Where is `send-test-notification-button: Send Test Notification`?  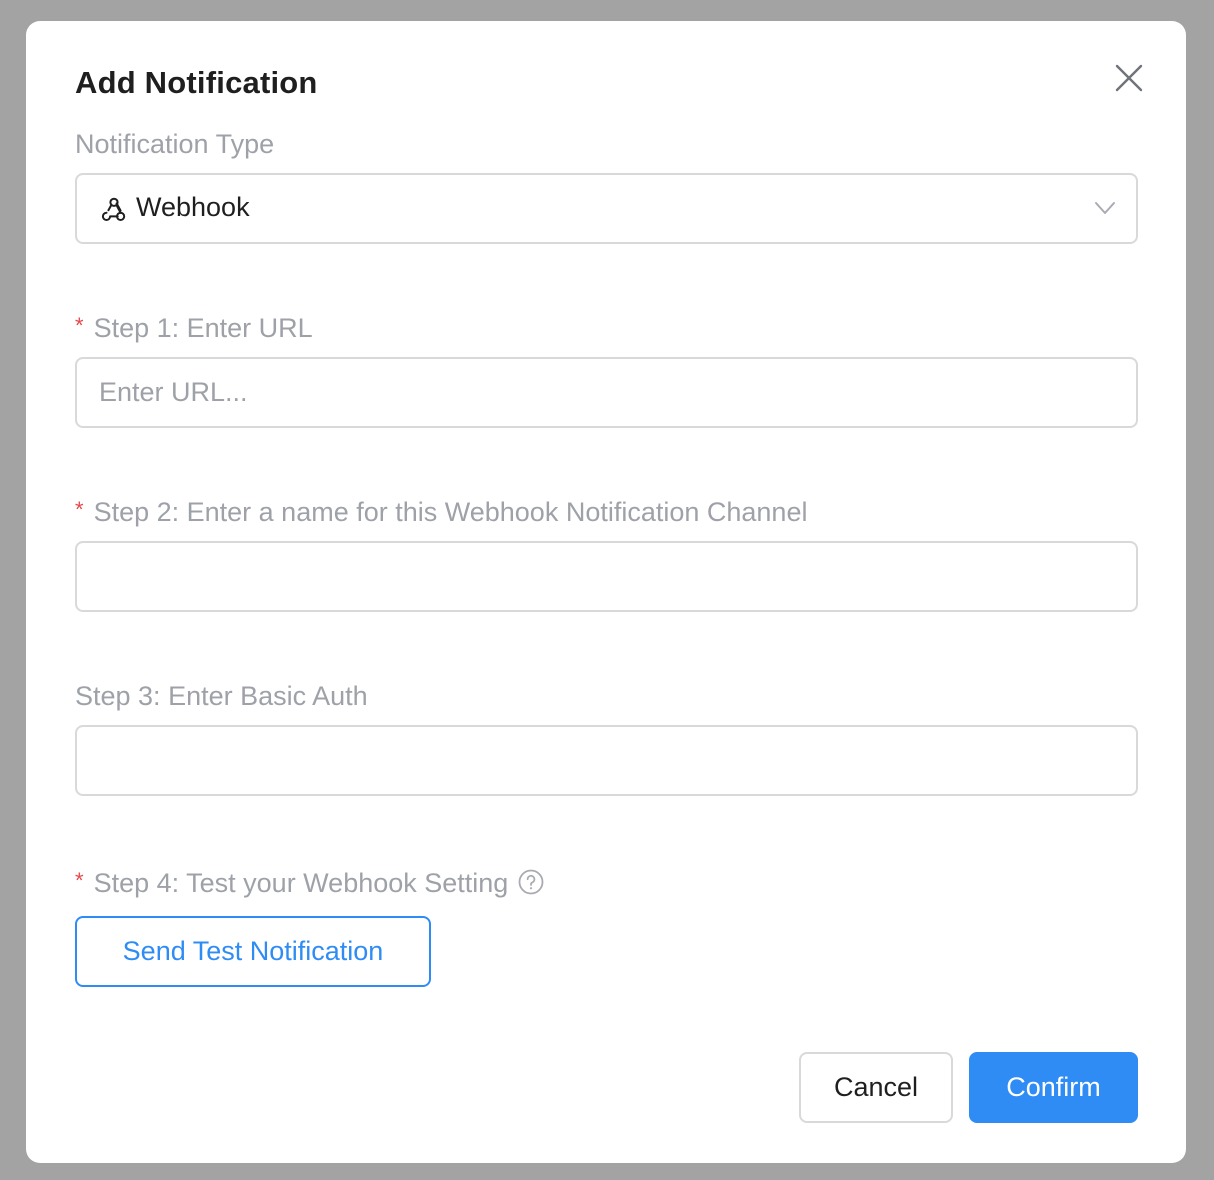
send-test-notification-button: Send Test Notification is located at coordinates (253, 951).